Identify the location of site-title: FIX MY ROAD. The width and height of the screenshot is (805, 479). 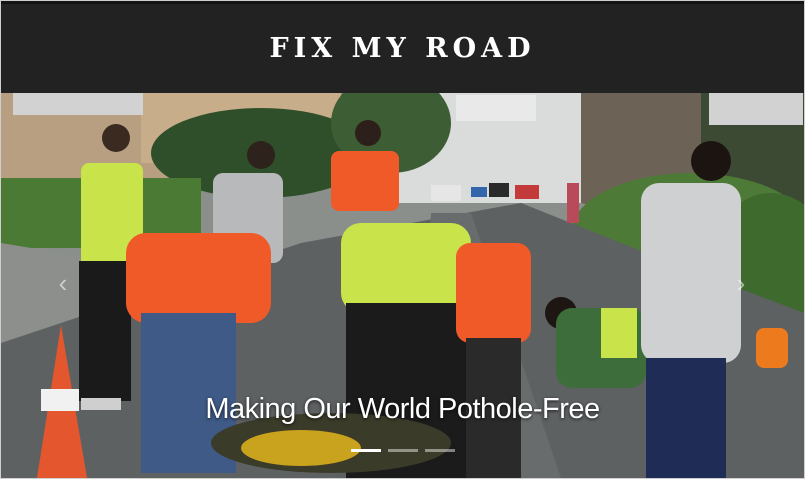
(402, 48).